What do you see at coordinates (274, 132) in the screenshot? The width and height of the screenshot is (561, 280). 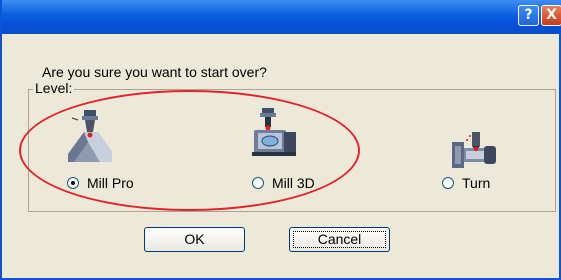 I see `mill-3d-icon` at bounding box center [274, 132].